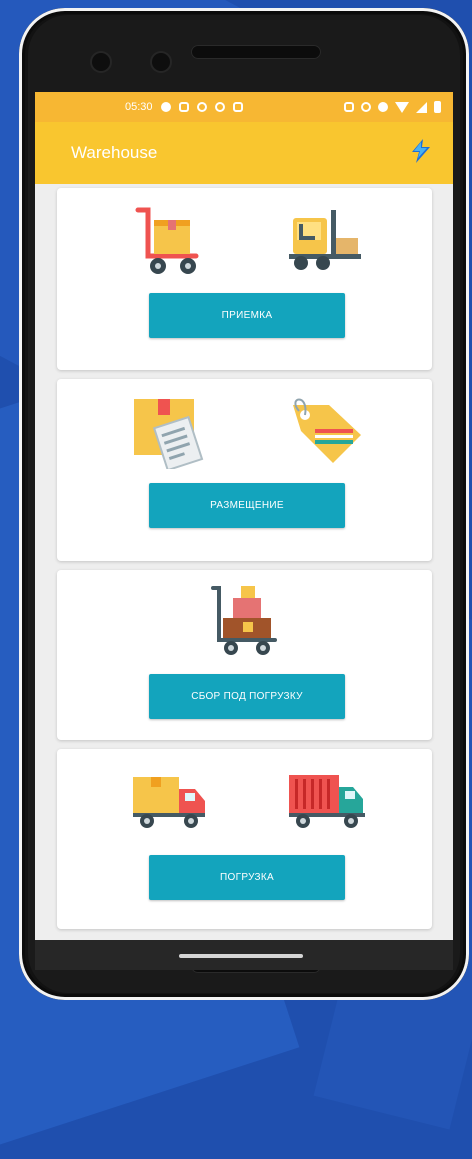  Describe the element at coordinates (383, 107) in the screenshot. I see `mute-icon` at that location.